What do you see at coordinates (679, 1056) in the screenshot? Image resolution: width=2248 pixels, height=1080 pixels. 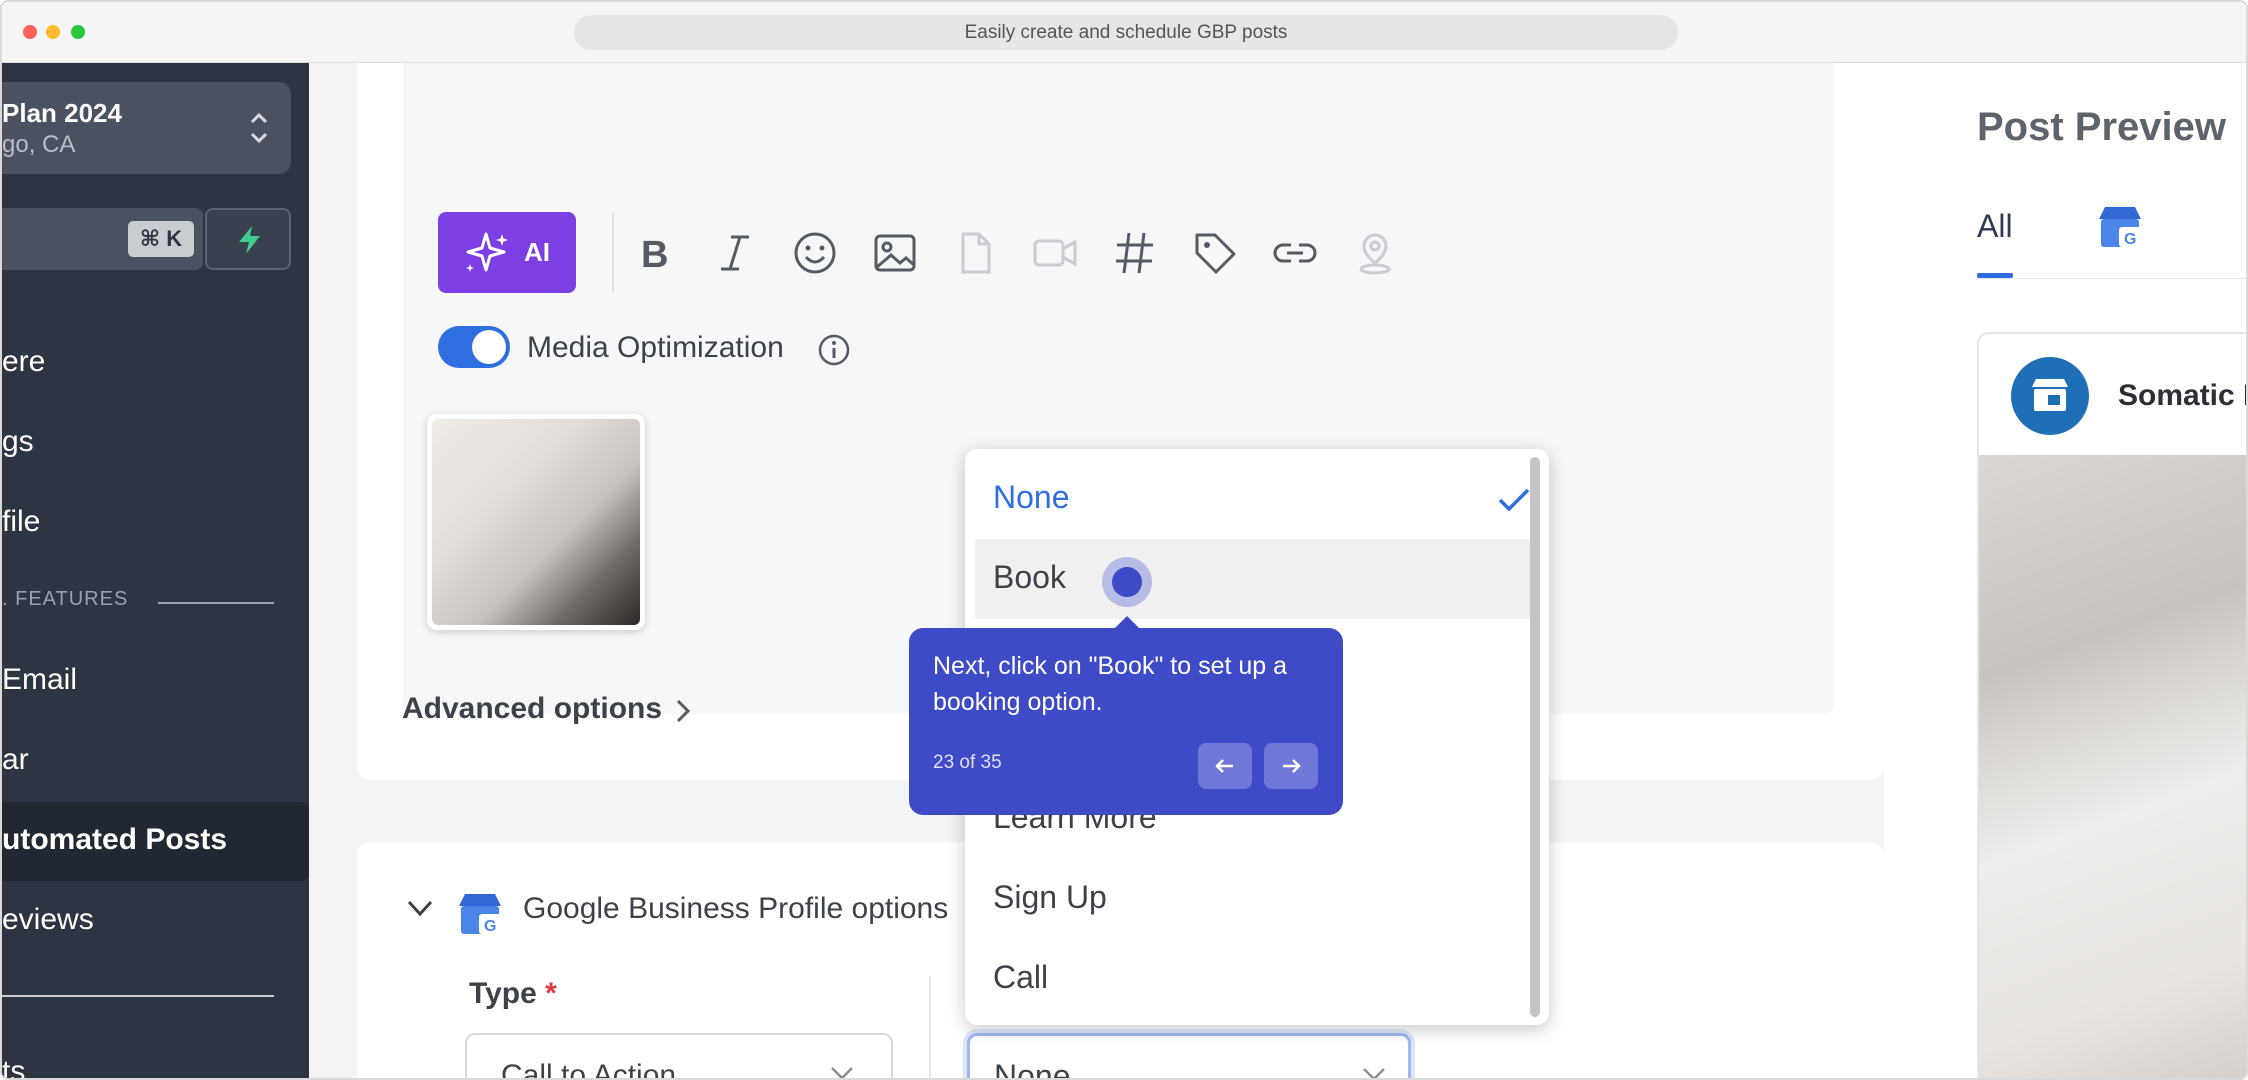 I see `type-select: Call to Action` at bounding box center [679, 1056].